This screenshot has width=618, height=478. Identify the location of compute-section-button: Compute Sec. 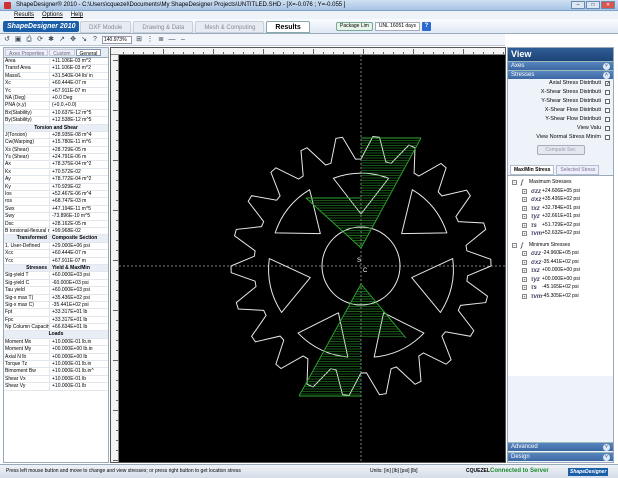
(560, 150).